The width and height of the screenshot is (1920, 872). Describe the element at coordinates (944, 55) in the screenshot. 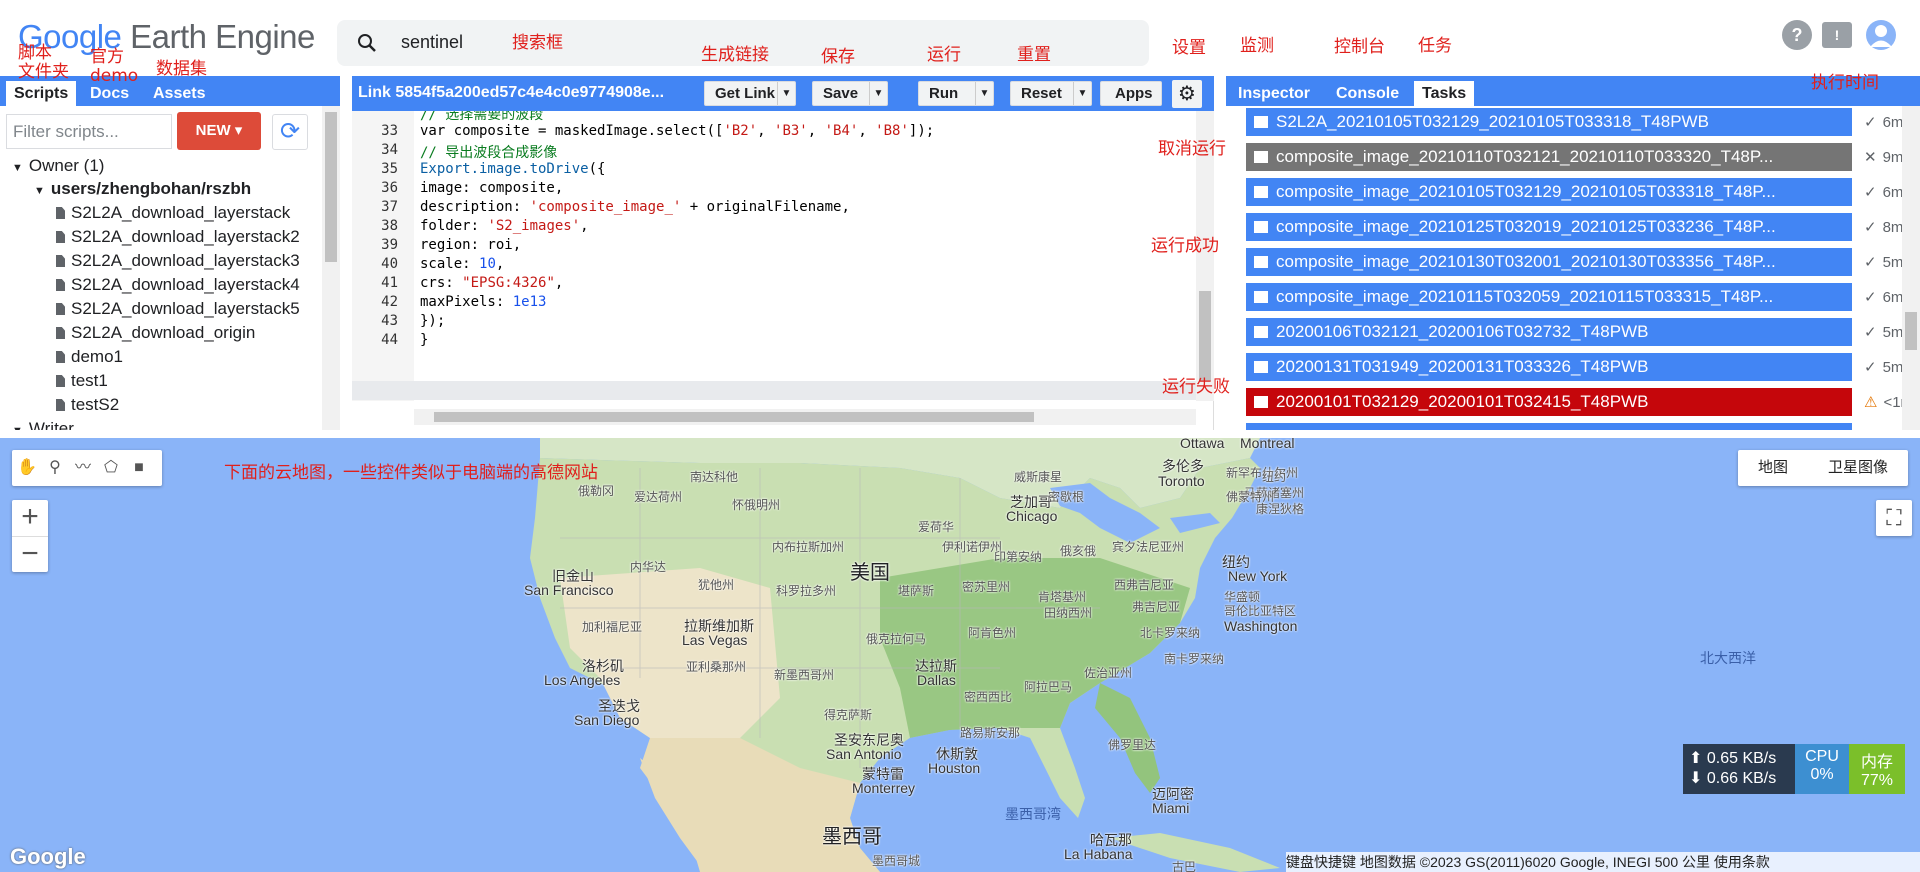

I see `annotation-run: 运行` at that location.